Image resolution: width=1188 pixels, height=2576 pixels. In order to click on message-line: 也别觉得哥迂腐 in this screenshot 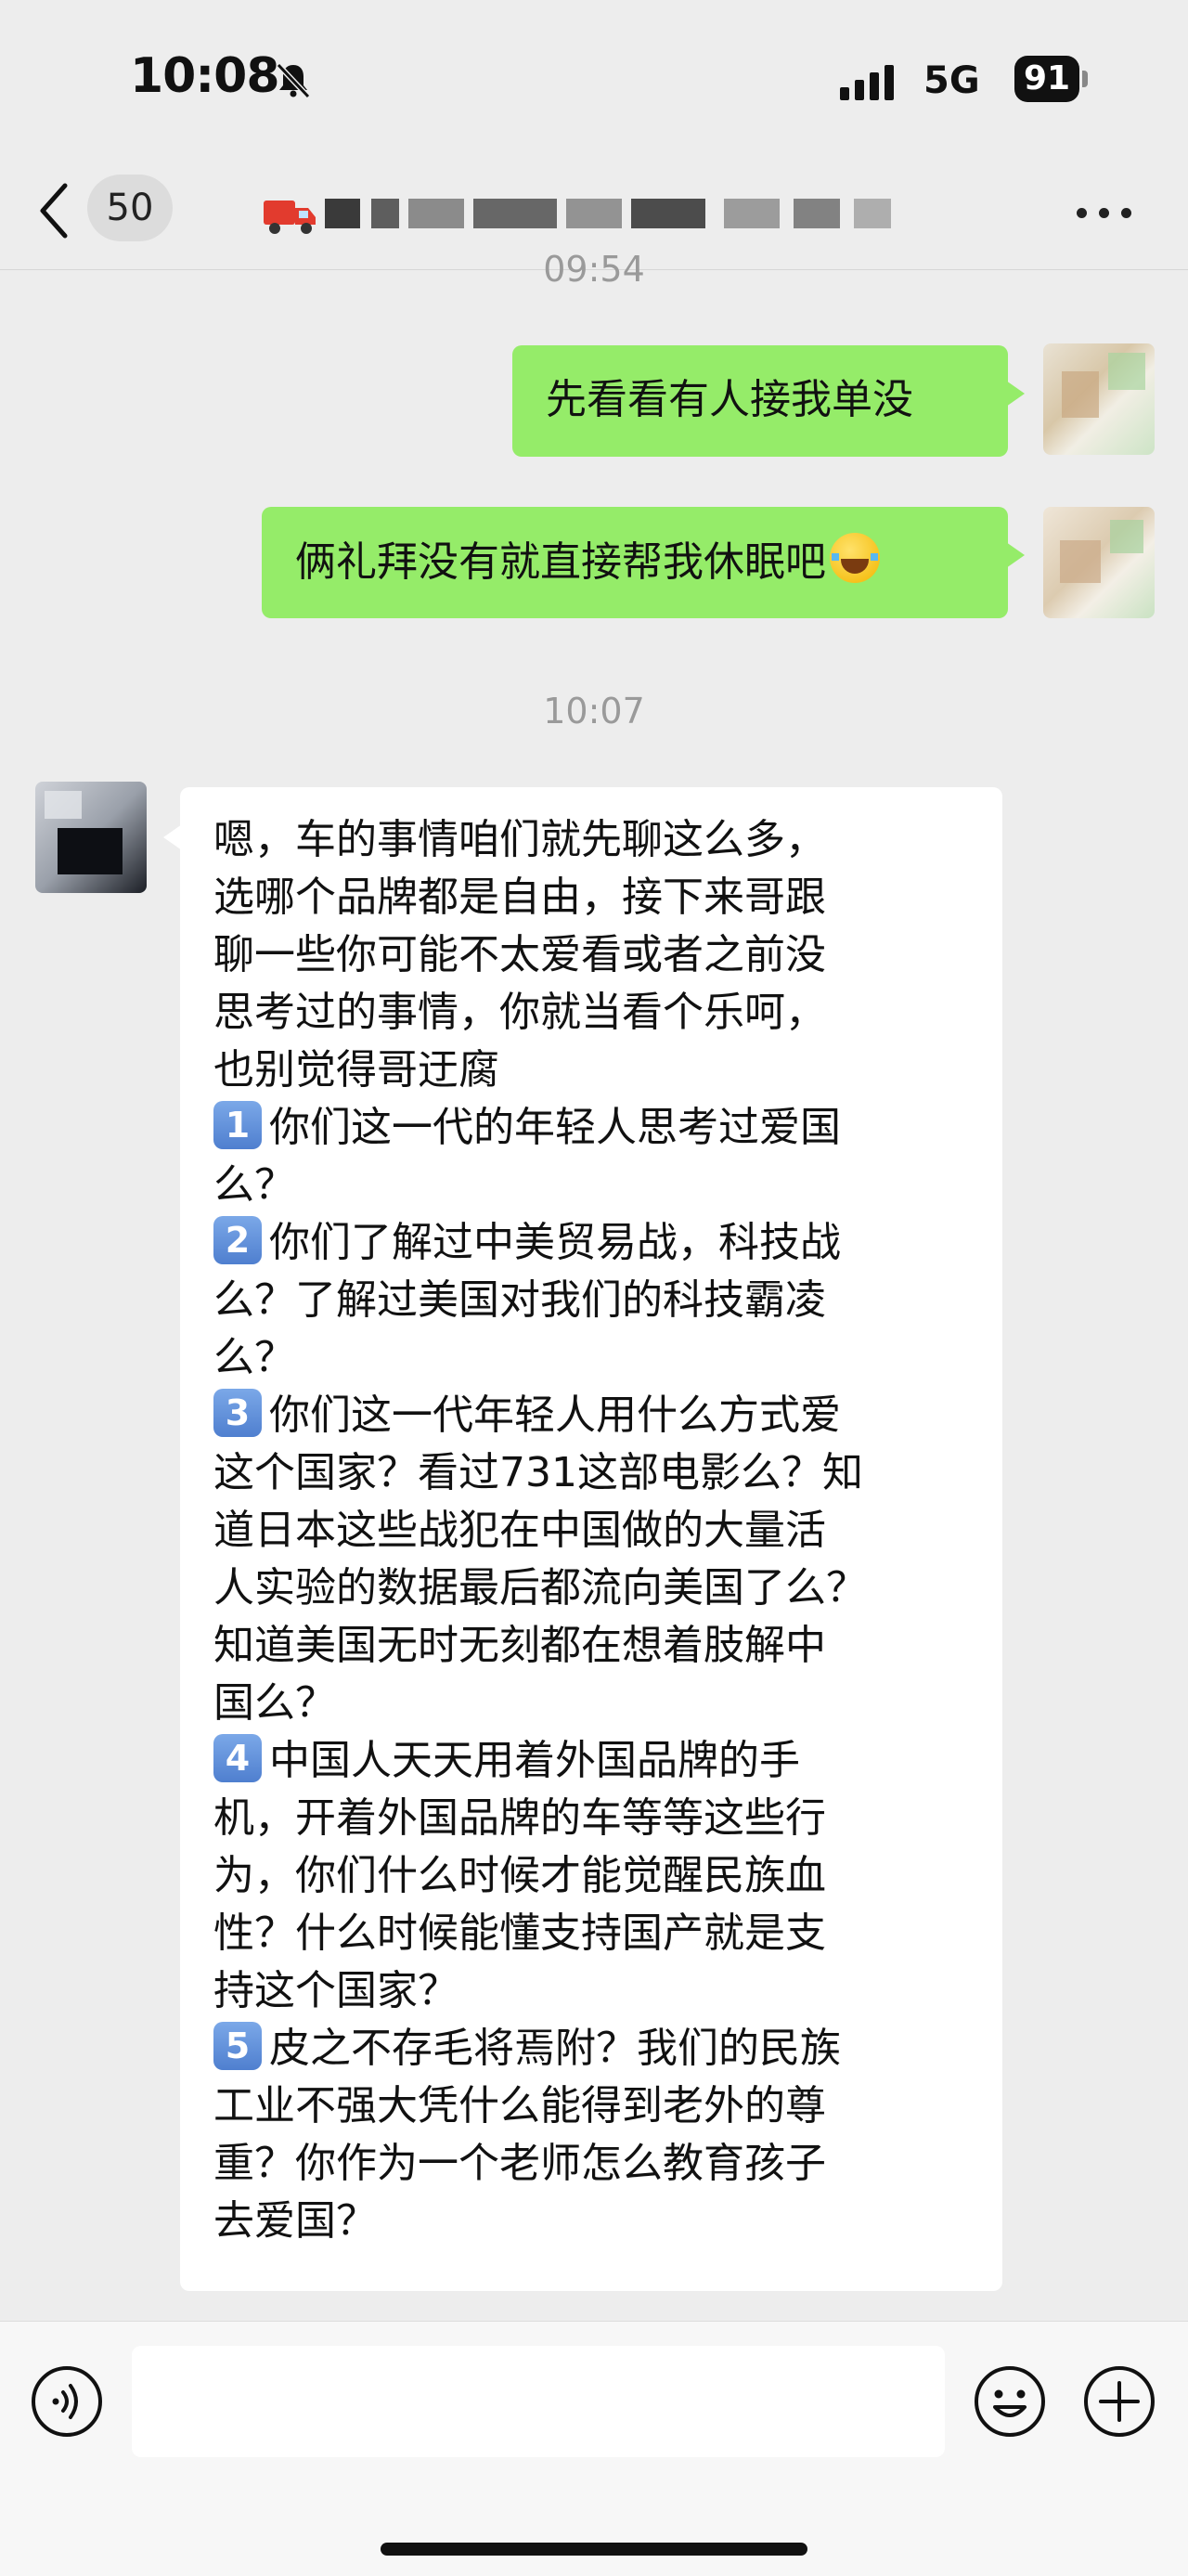, I will do `click(356, 1070)`.